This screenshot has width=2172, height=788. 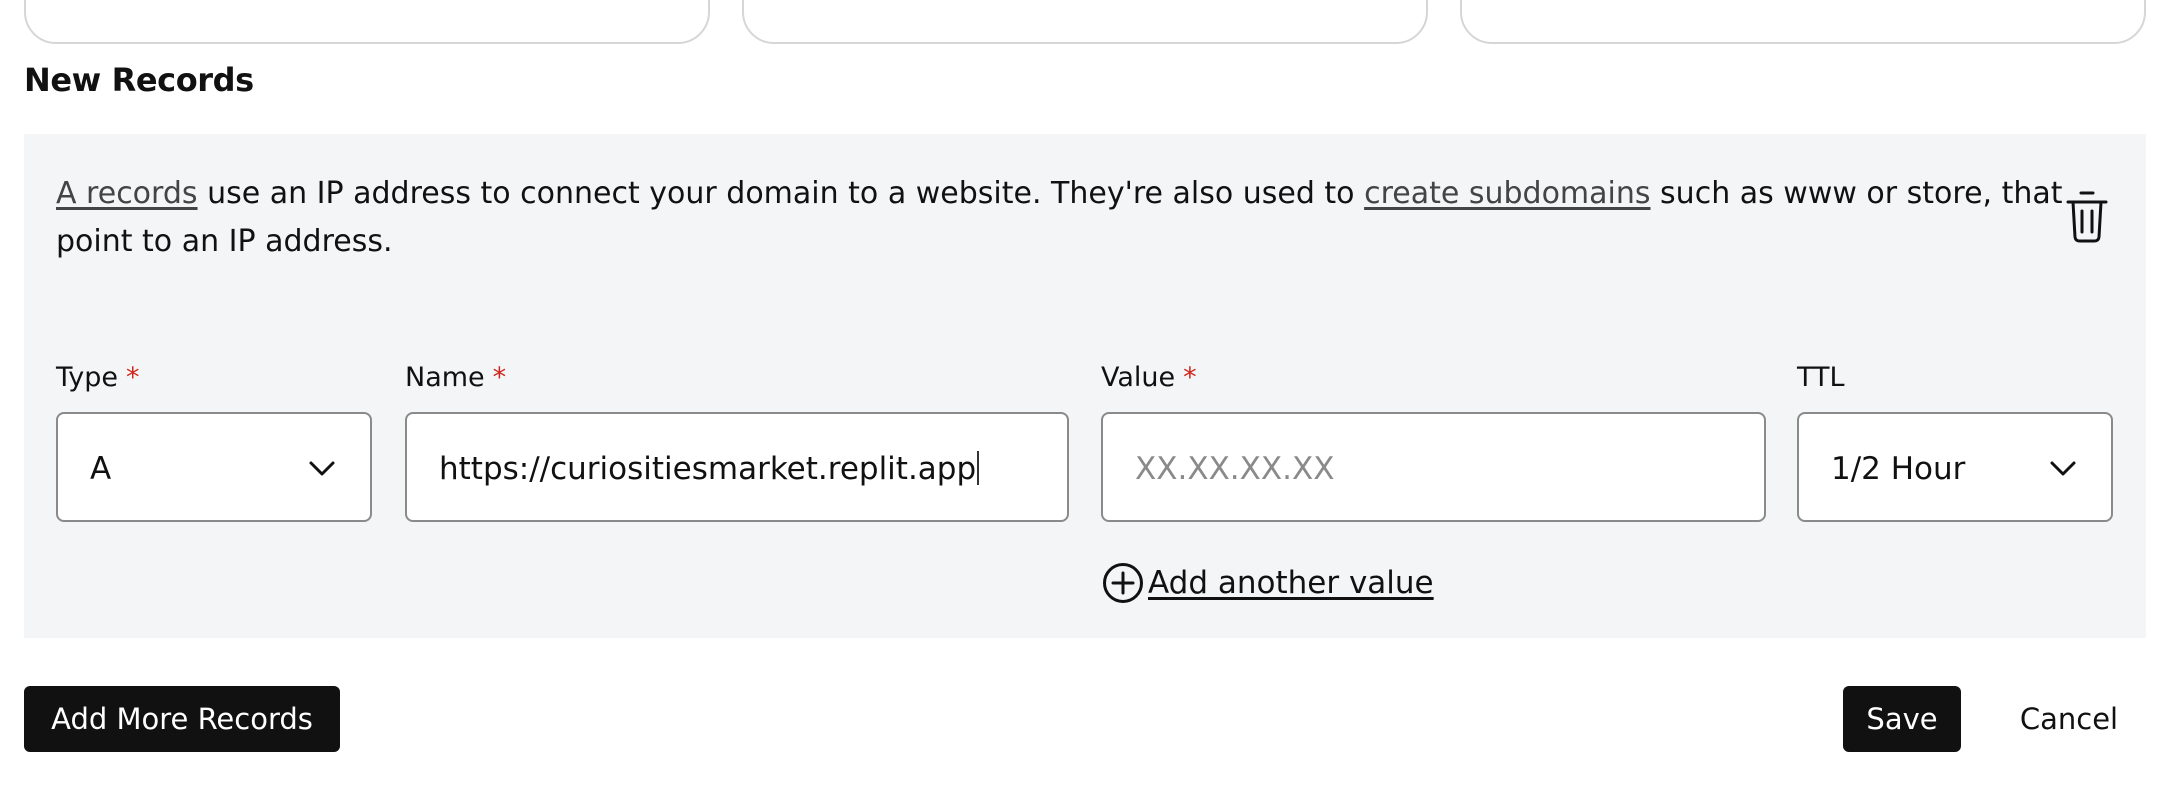 I want to click on value-label: Value *, so click(x=1149, y=378).